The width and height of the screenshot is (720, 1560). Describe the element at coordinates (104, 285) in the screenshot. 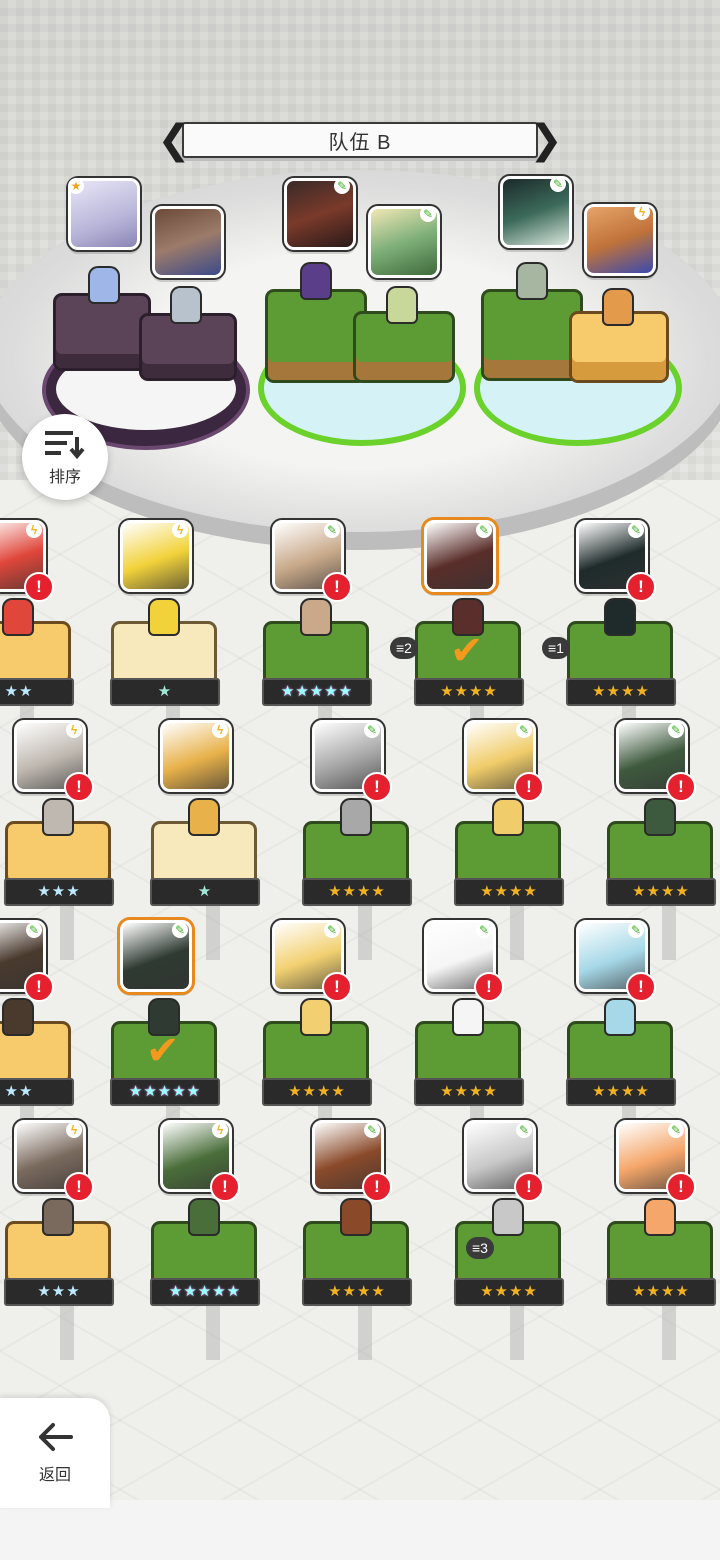

I see `chibi-slot-1a` at that location.